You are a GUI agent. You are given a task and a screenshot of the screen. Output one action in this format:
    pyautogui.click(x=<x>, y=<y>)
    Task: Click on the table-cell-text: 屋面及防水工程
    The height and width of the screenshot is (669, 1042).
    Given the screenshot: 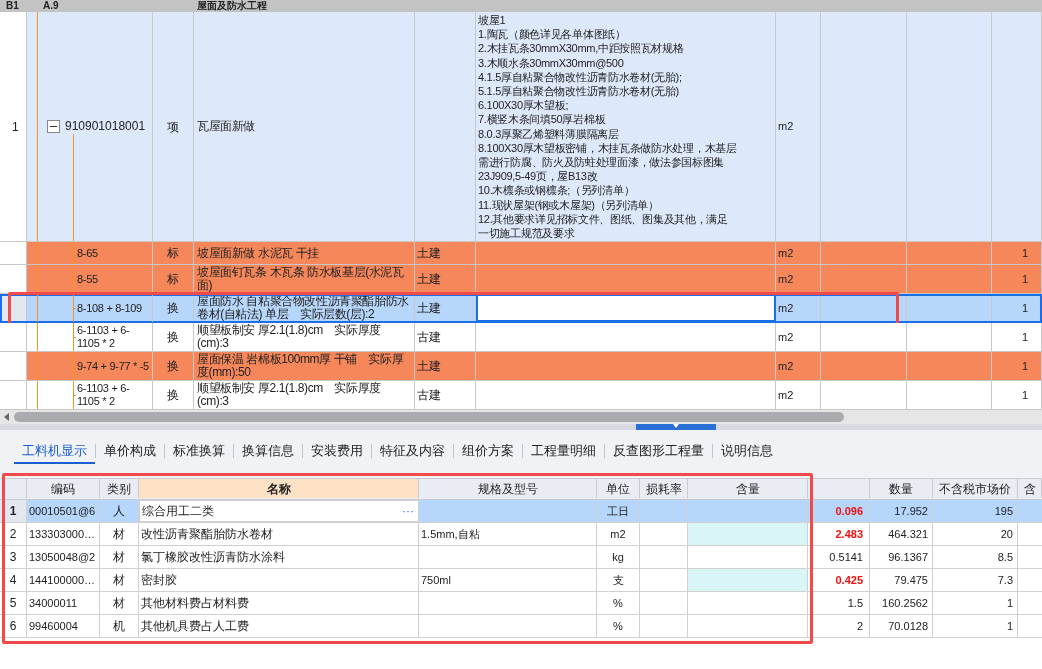 What is the action you would take?
    pyautogui.click(x=232, y=6)
    